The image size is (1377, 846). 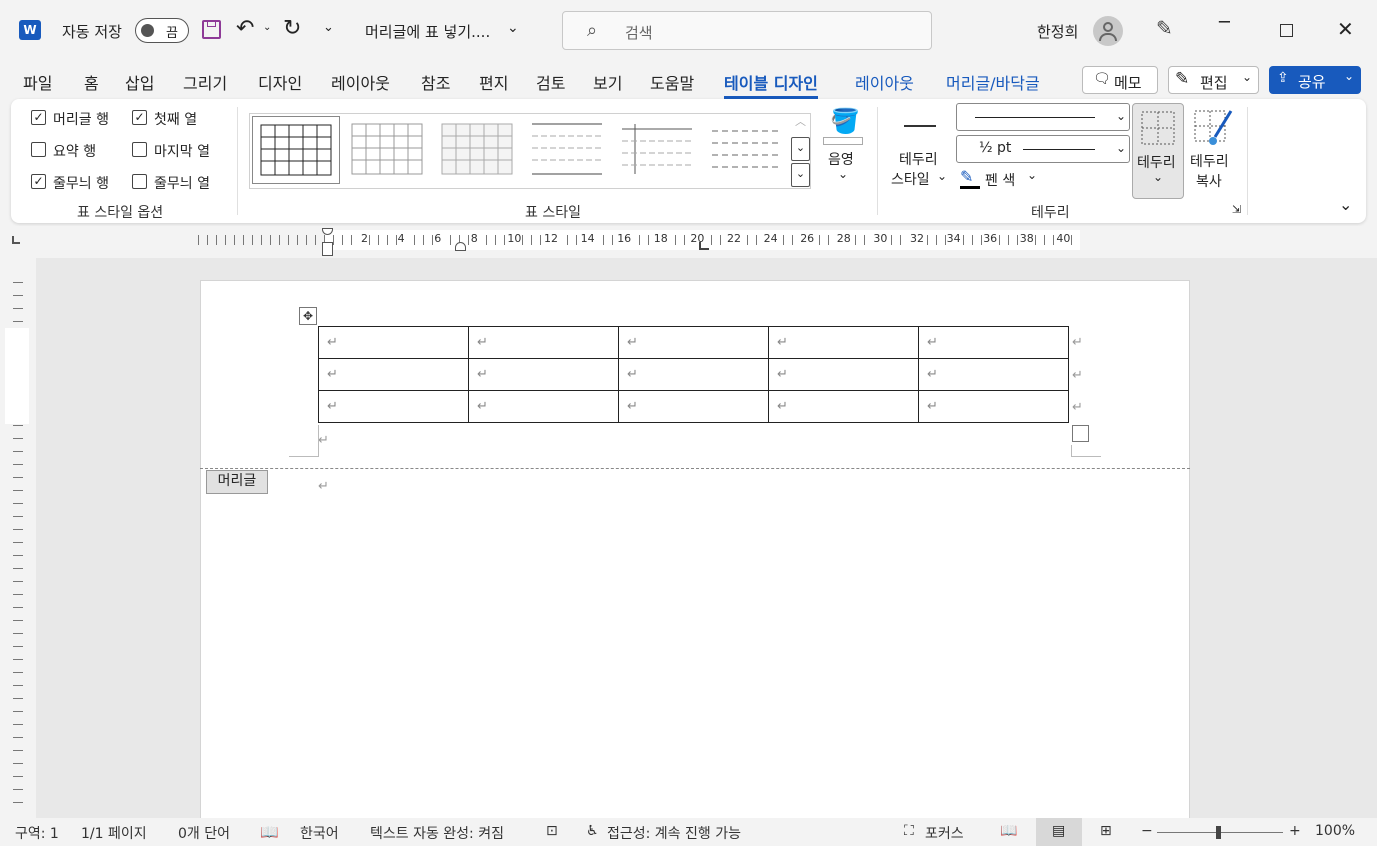 I want to click on header-table: ↵ ↵ ↵ ↵ ↵ ↵ ↵ ↵ ↵ ↵ ↵ ↵ ↵ ↵ ↵, so click(x=693, y=374).